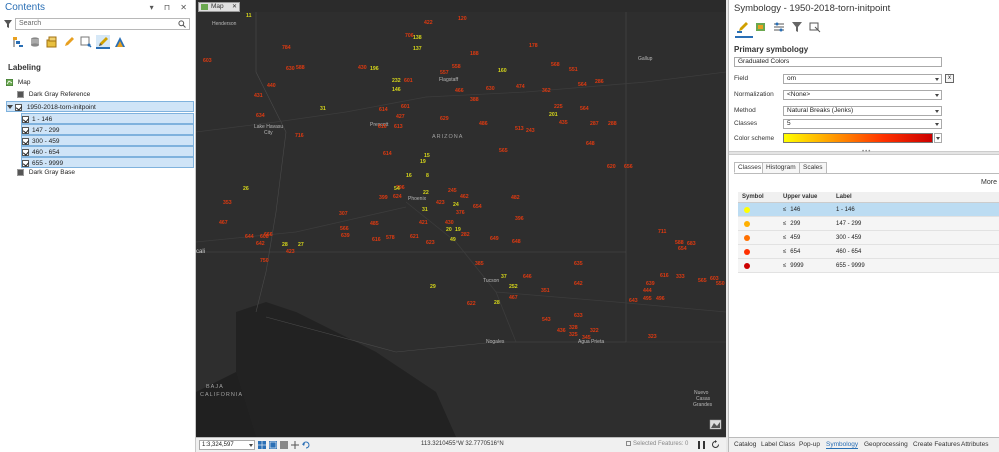 Image resolution: width=999 pixels, height=452 pixels. I want to click on region-california: CALIFORNIA, so click(221, 395).